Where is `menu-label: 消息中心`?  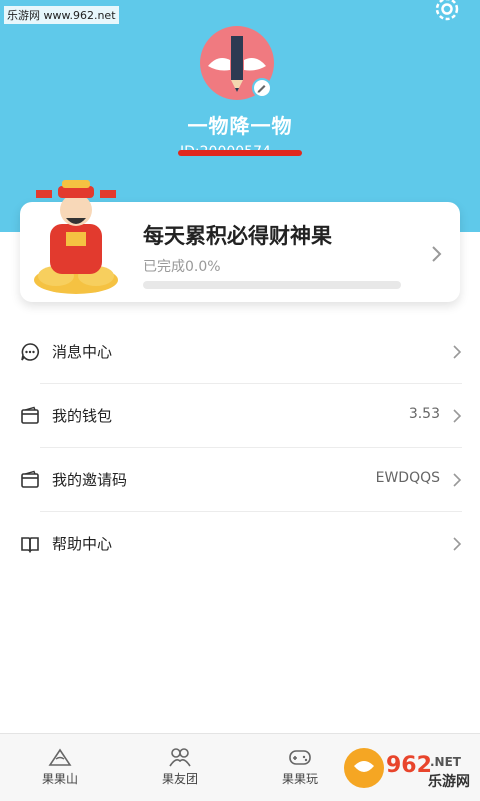
menu-label: 消息中心 is located at coordinates (82, 352).